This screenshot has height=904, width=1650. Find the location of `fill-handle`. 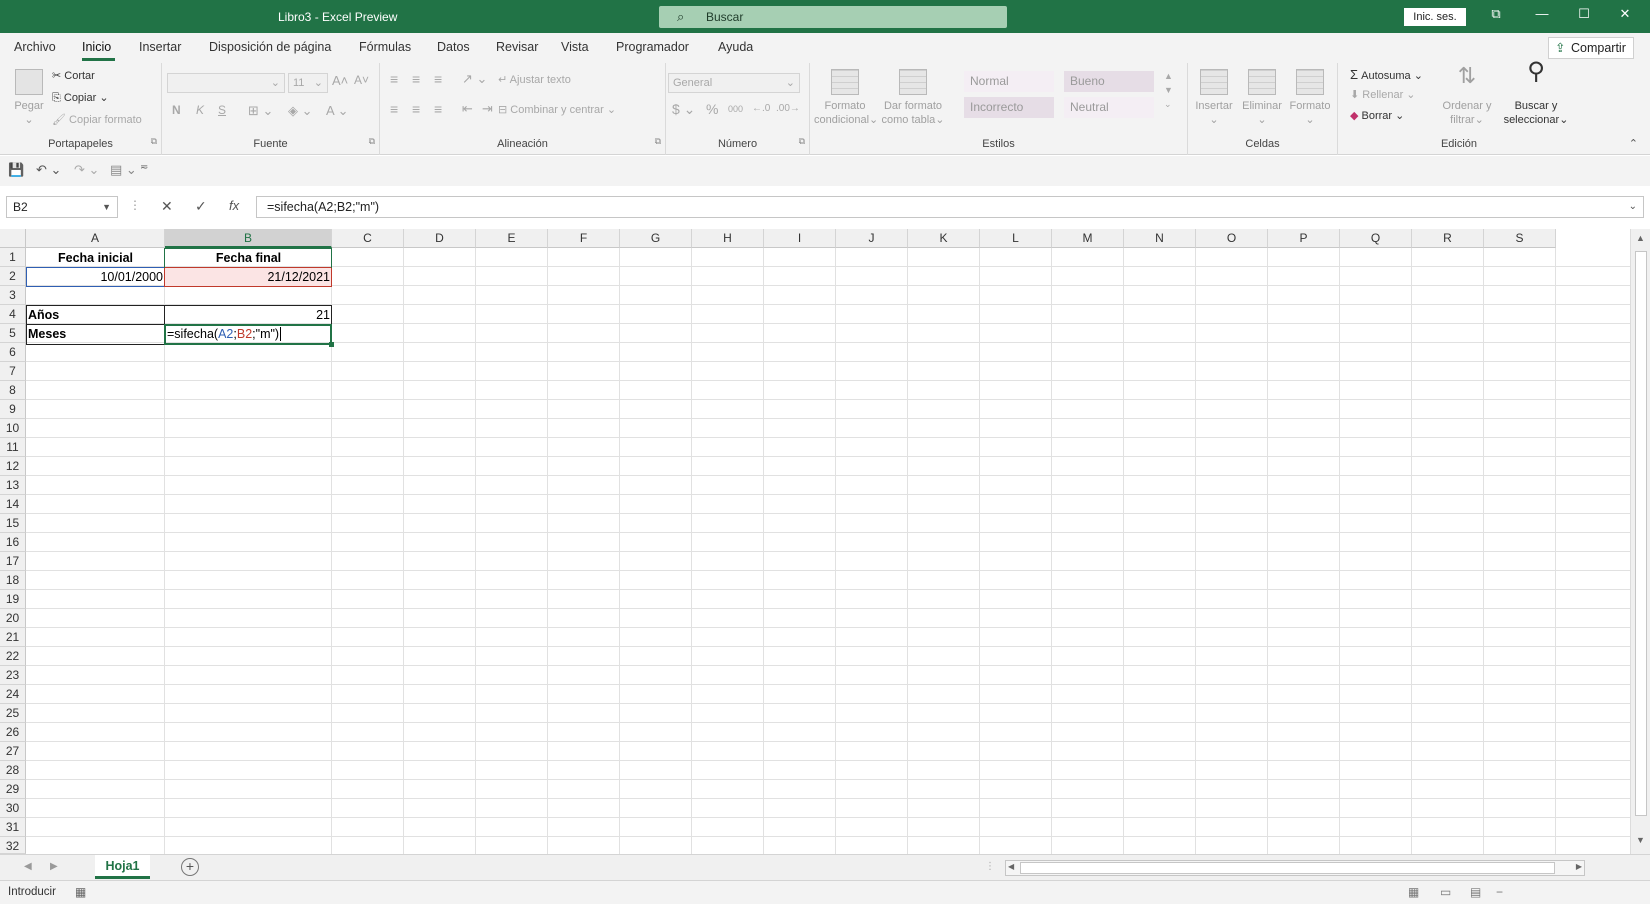

fill-handle is located at coordinates (331, 344).